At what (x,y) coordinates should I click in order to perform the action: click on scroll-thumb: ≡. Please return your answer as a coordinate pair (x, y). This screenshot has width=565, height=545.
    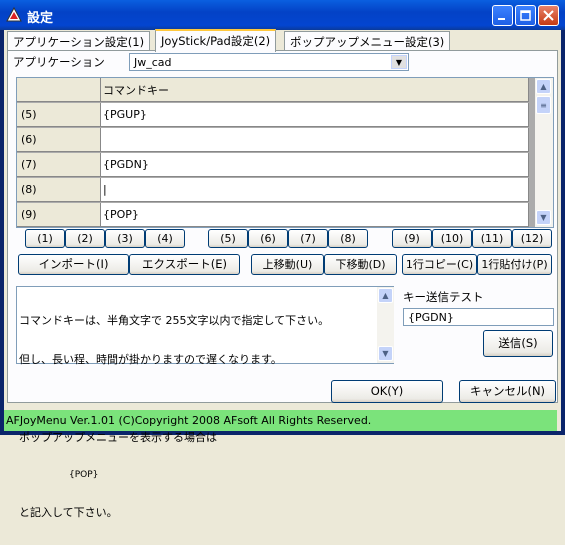
    Looking at the image, I should click on (543, 105).